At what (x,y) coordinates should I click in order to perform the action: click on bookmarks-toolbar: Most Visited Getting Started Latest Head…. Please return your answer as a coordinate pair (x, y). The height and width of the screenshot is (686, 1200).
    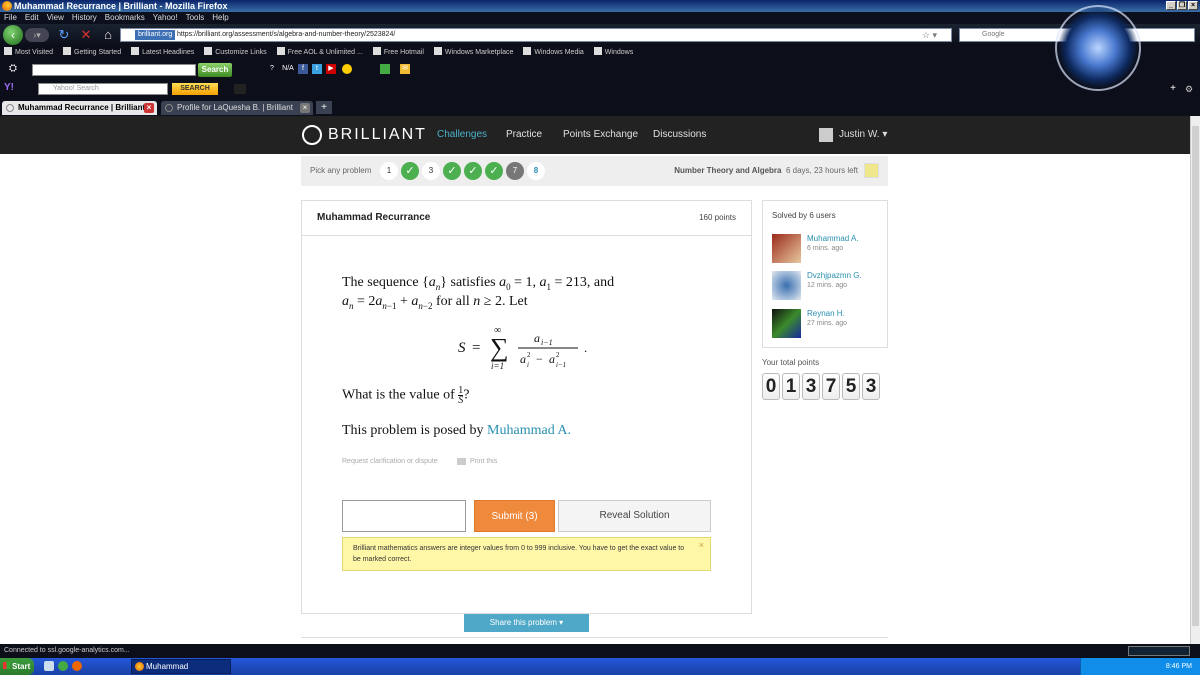
    Looking at the image, I should click on (600, 53).